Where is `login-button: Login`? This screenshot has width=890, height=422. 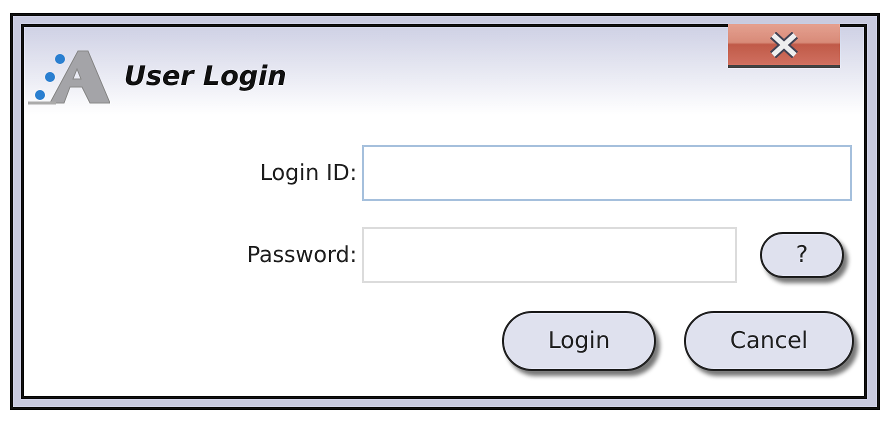 login-button: Login is located at coordinates (579, 341).